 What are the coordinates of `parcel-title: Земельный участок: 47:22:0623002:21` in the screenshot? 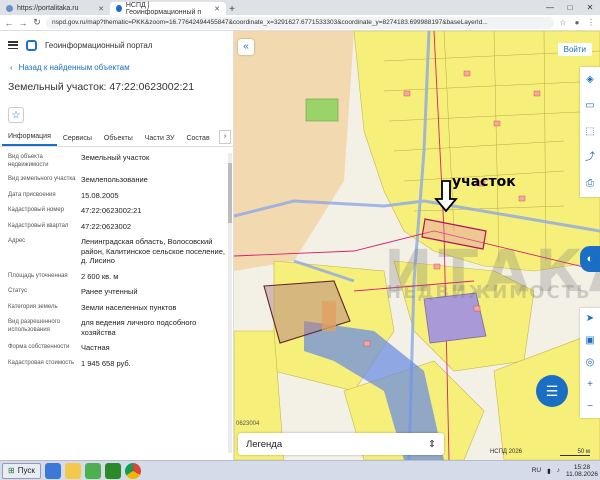 It's located at (101, 87).